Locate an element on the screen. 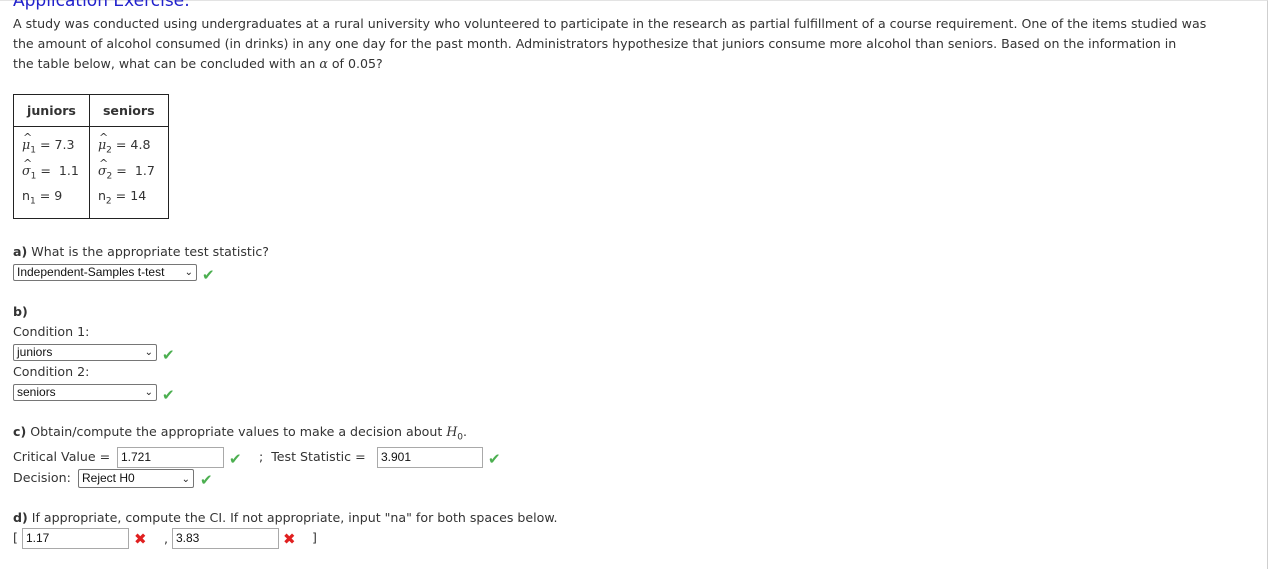 The height and width of the screenshot is (569, 1275). n-value: = 14 is located at coordinates (131, 196).